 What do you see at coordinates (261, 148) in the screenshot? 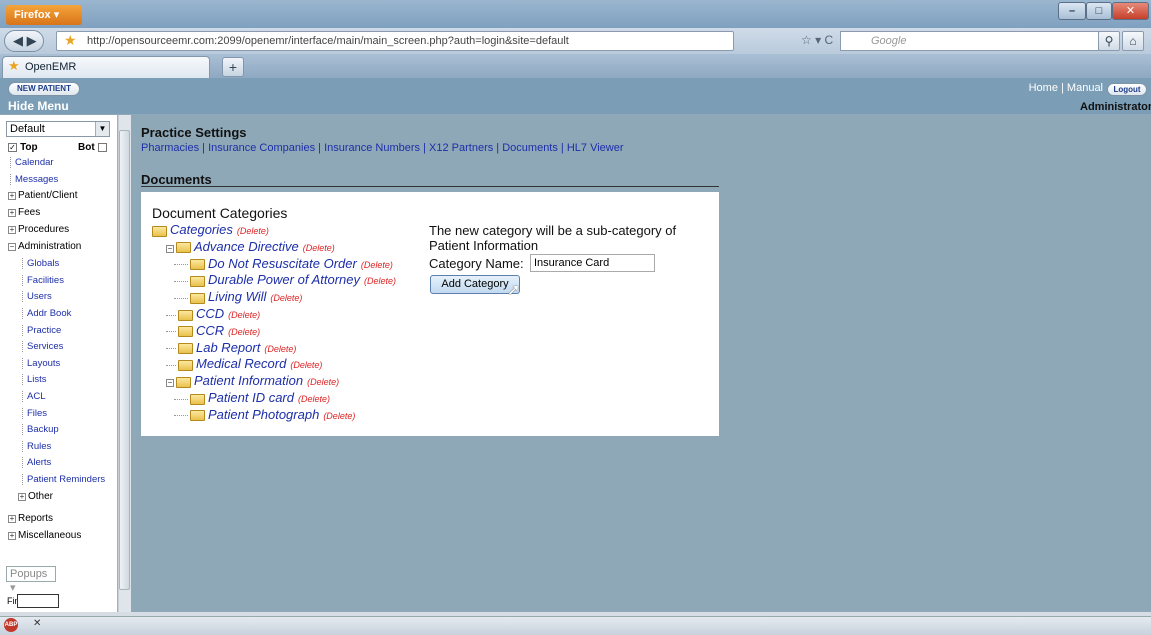
I see `practice-link-insurance-companies: Insurance Companies` at bounding box center [261, 148].